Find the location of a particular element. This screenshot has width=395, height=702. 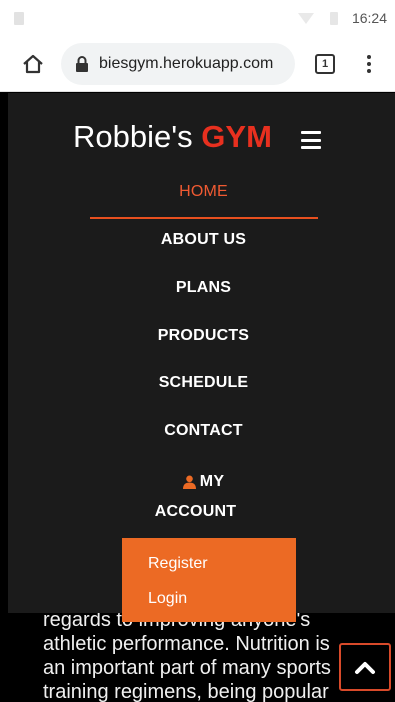

home-icon is located at coordinates (33, 64).